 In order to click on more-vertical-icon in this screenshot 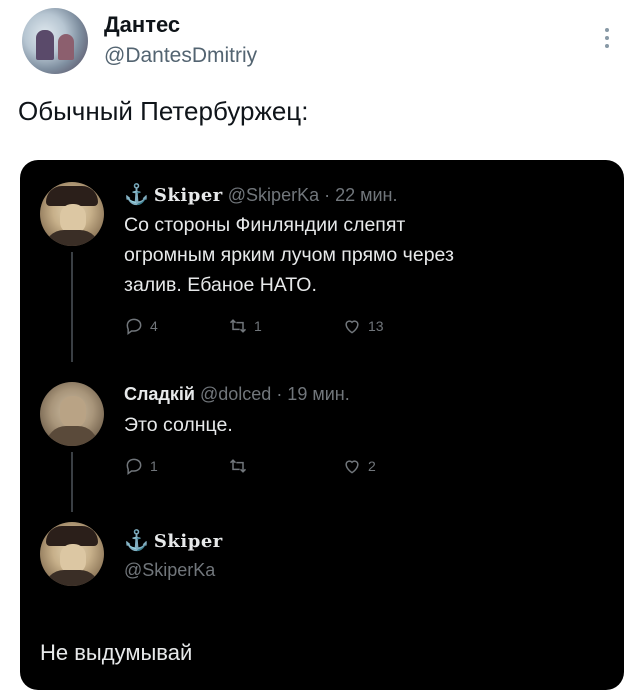, I will do `click(607, 40)`.